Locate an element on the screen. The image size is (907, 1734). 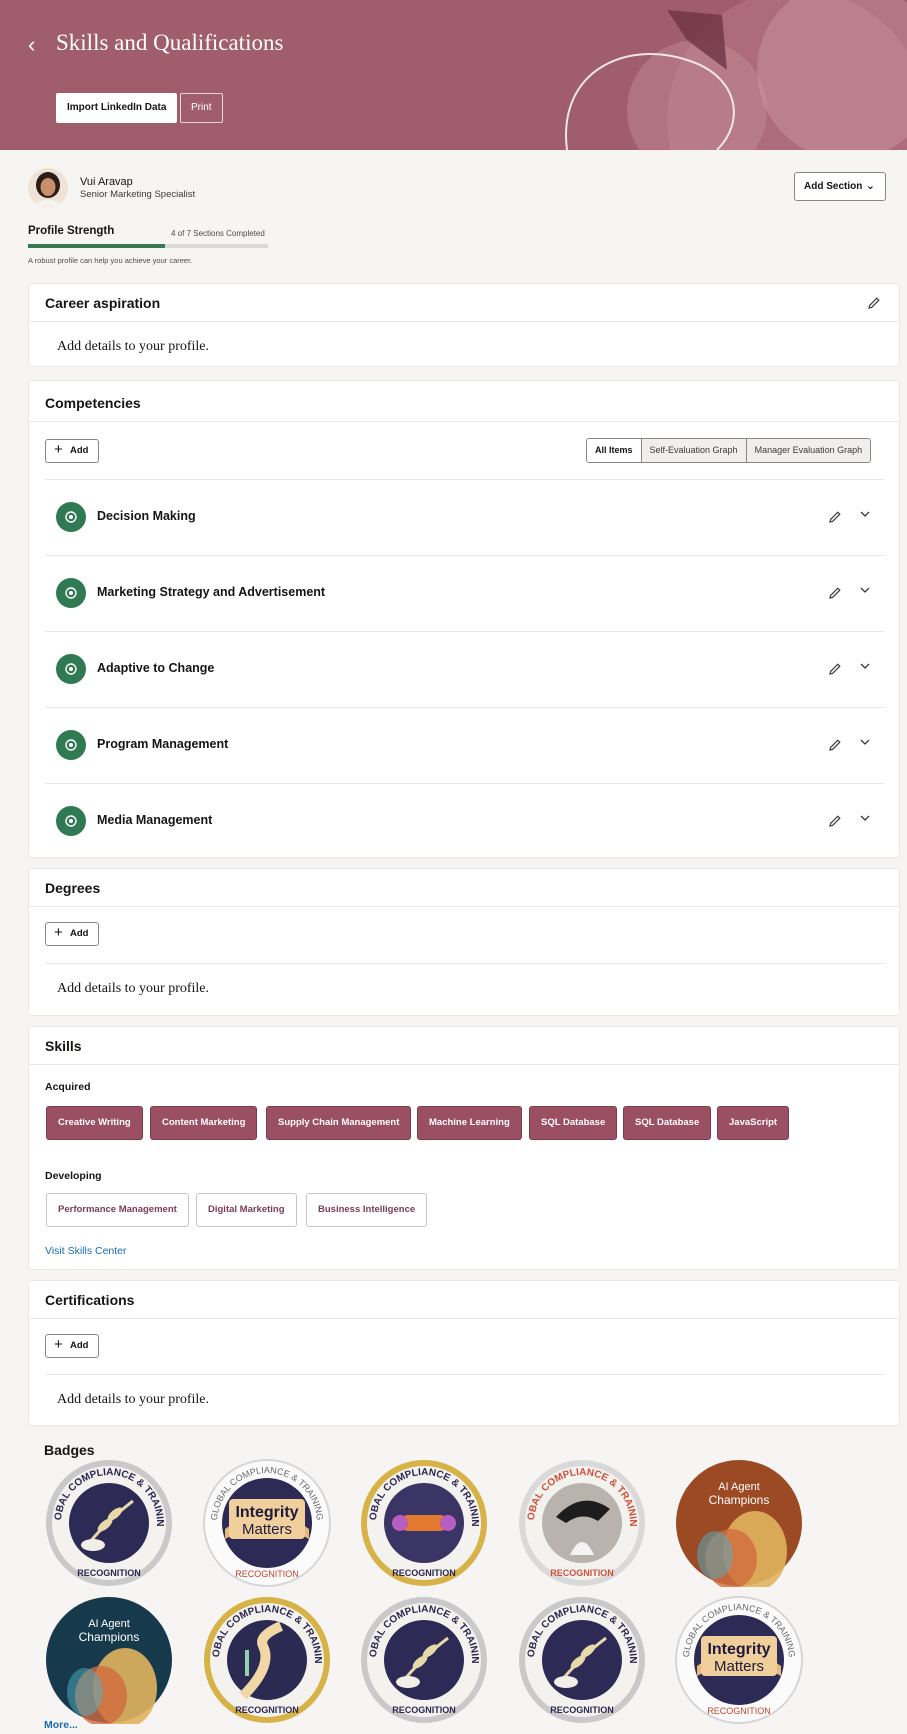
add-certification-button: + Add is located at coordinates (72, 1346).